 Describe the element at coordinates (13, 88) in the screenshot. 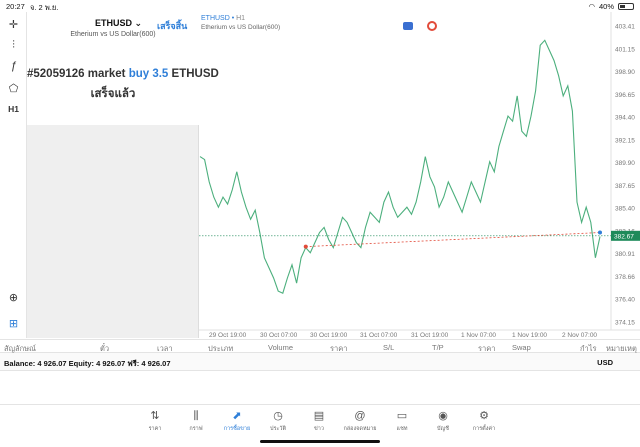

I see `objects-icon: ⬠` at that location.